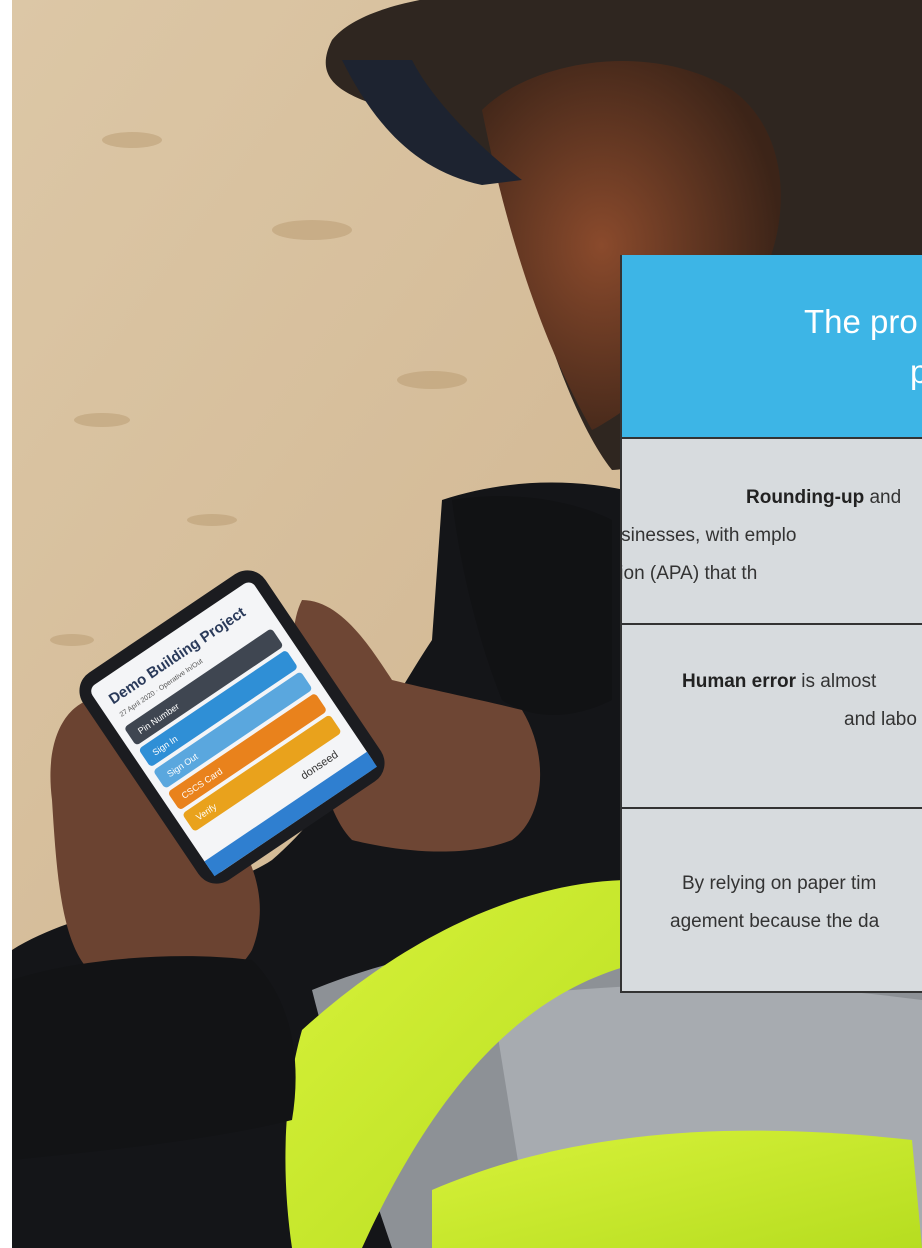 The image size is (922, 1248). What do you see at coordinates (772, 347) in the screenshot?
I see `info-card-header: The prop` at bounding box center [772, 347].